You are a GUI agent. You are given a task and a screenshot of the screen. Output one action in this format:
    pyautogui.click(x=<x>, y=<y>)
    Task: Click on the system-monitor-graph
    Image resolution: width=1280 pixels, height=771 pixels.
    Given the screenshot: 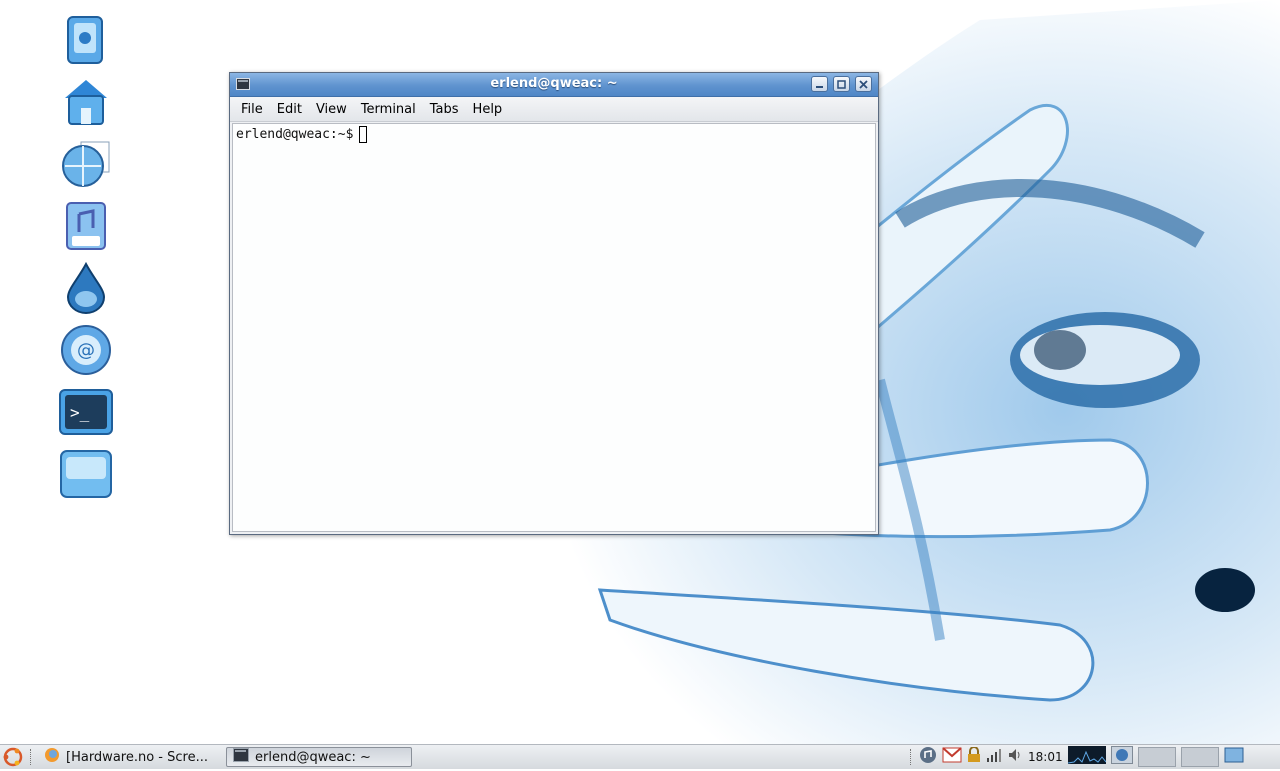 What is the action you would take?
    pyautogui.click(x=1086, y=757)
    